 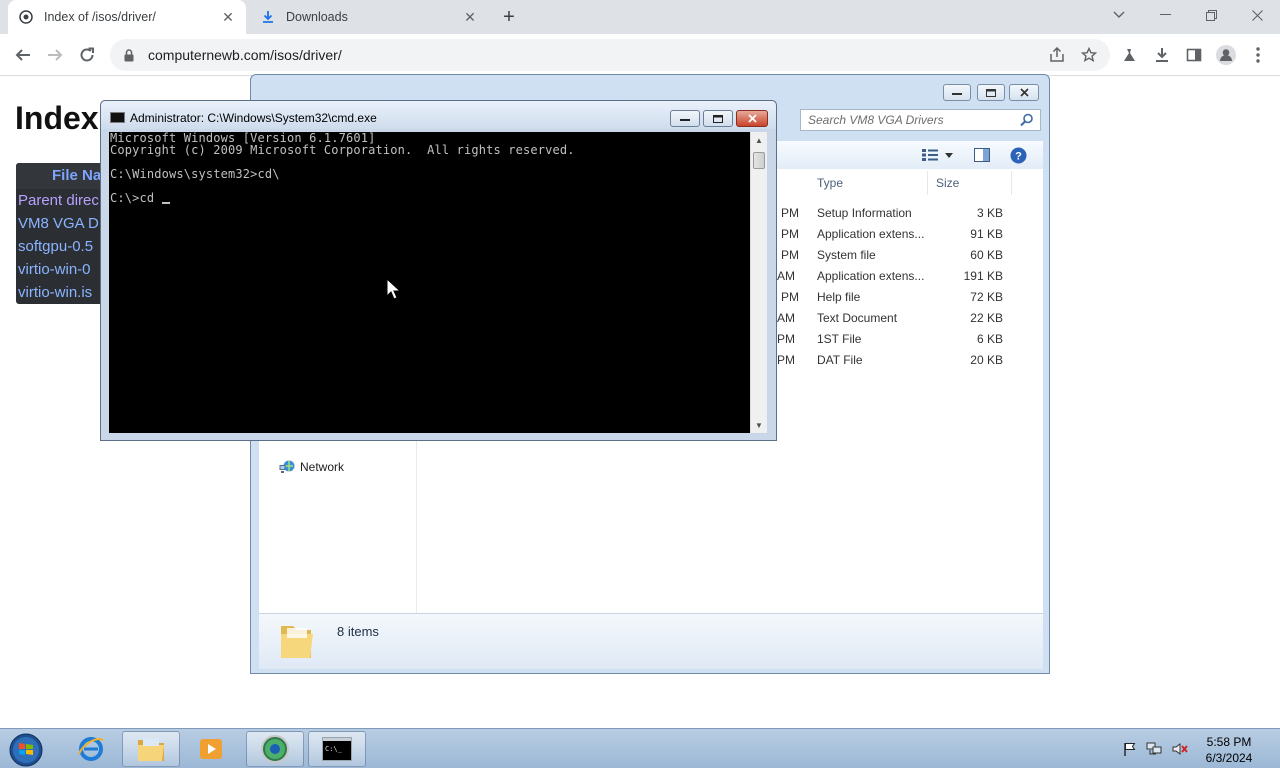 What do you see at coordinates (1194, 55) in the screenshot?
I see `side-panel-icon` at bounding box center [1194, 55].